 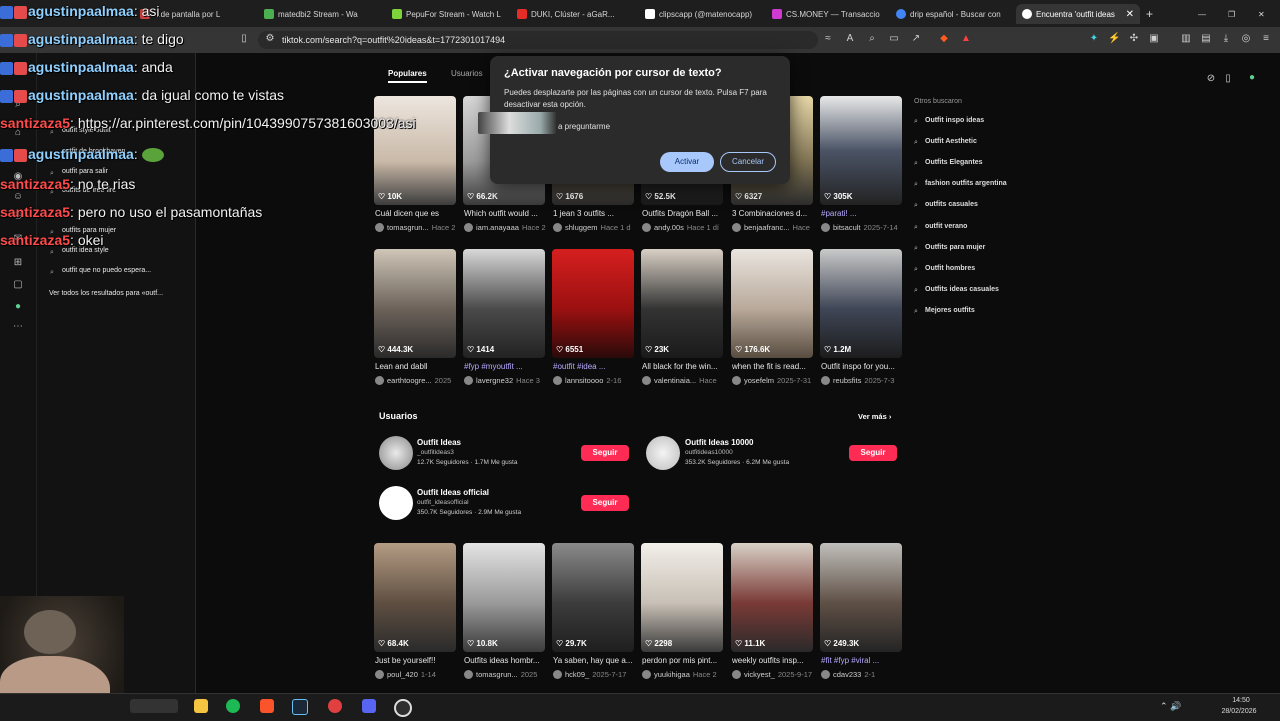 I want to click on video-caption: Lean and dabll, so click(x=417, y=366).